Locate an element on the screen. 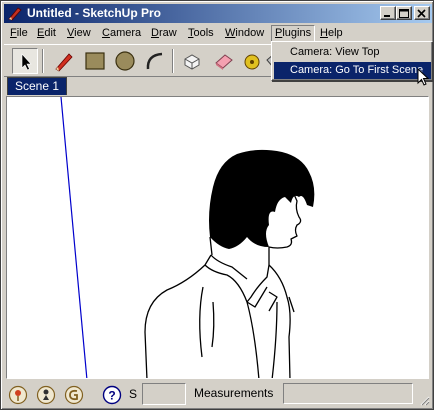  select-tool-button is located at coordinates (25, 61).